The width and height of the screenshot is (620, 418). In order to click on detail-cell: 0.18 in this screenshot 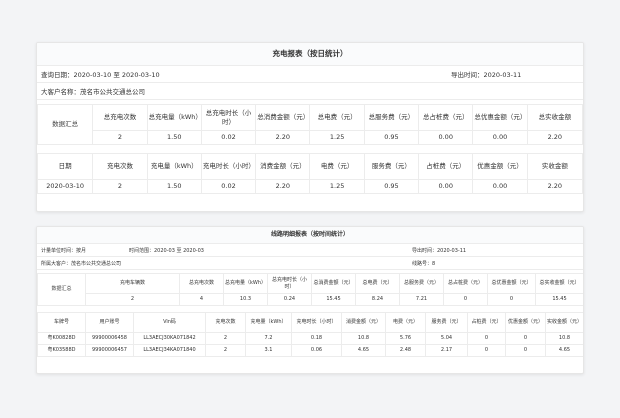, I will do `click(316, 338)`.